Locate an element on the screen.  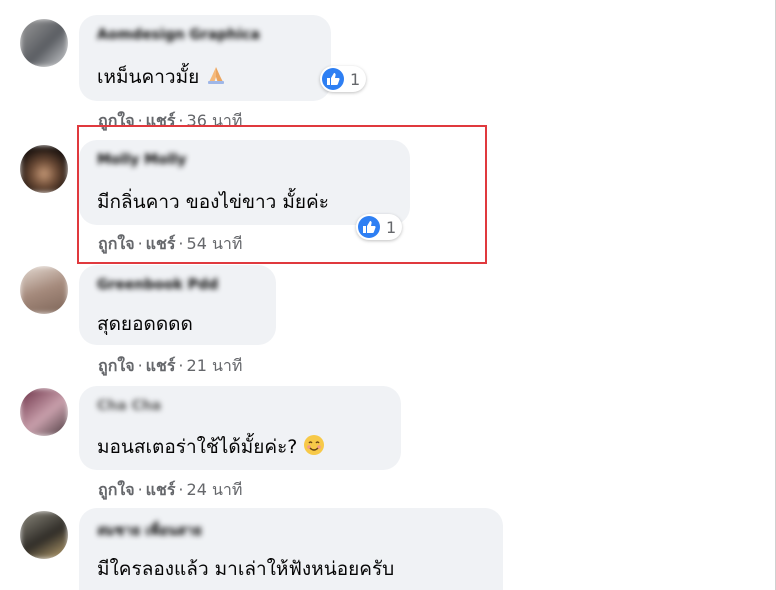
reaction-summary: 1 is located at coordinates (343, 79).